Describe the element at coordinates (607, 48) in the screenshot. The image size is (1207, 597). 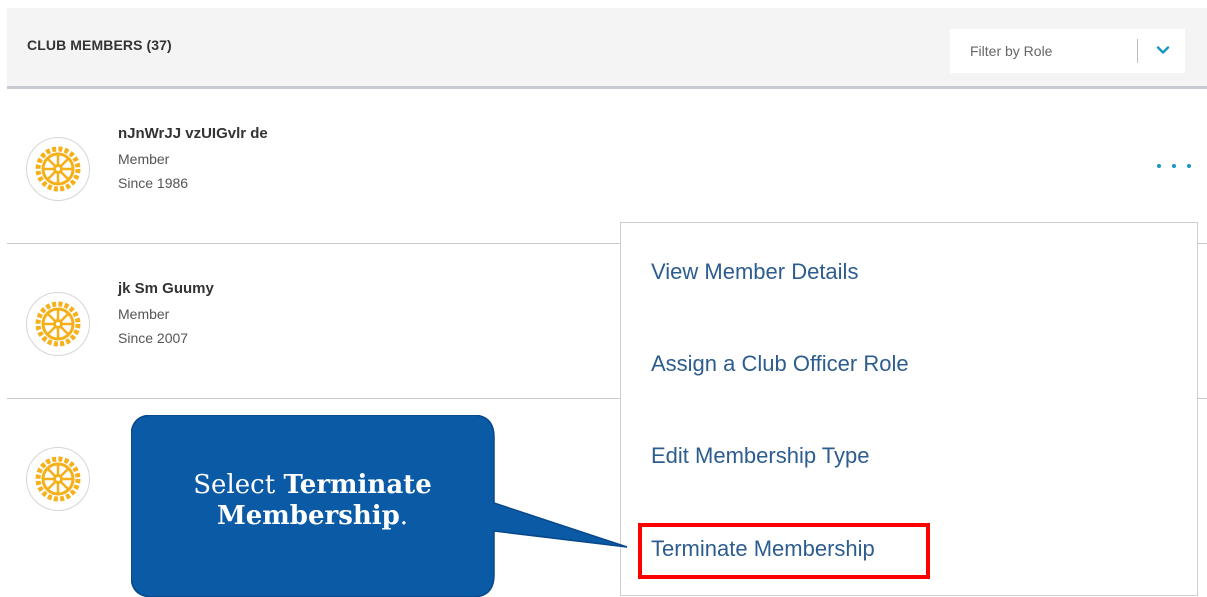
I see `members-header: CLUB MEMBERS (37) Filter by Role` at that location.